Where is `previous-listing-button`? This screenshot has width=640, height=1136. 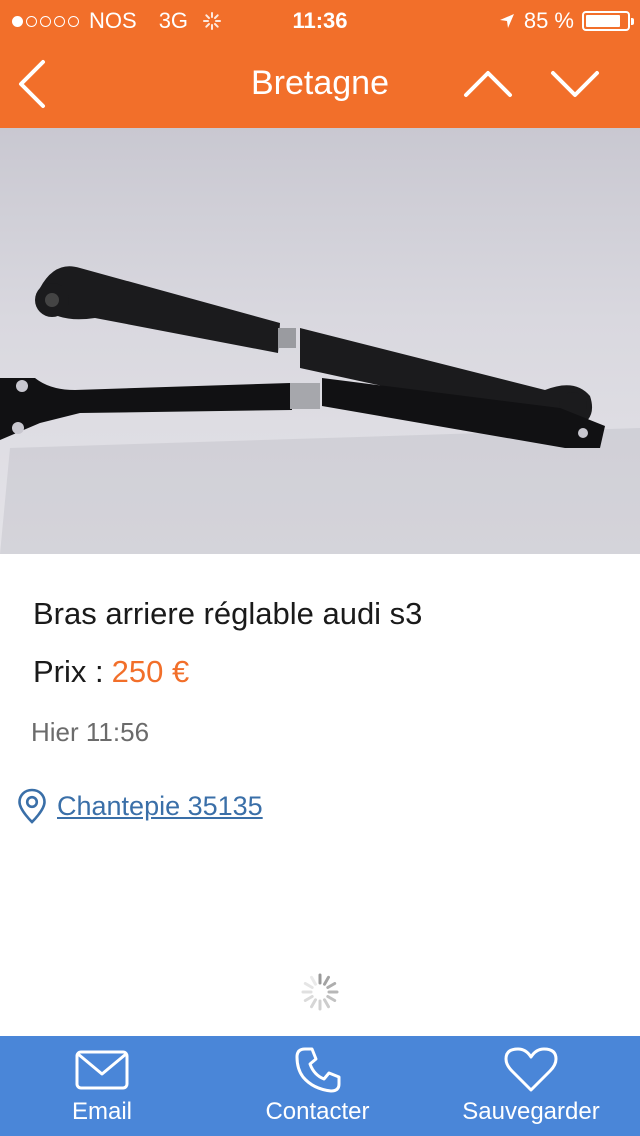
previous-listing-button is located at coordinates (488, 84).